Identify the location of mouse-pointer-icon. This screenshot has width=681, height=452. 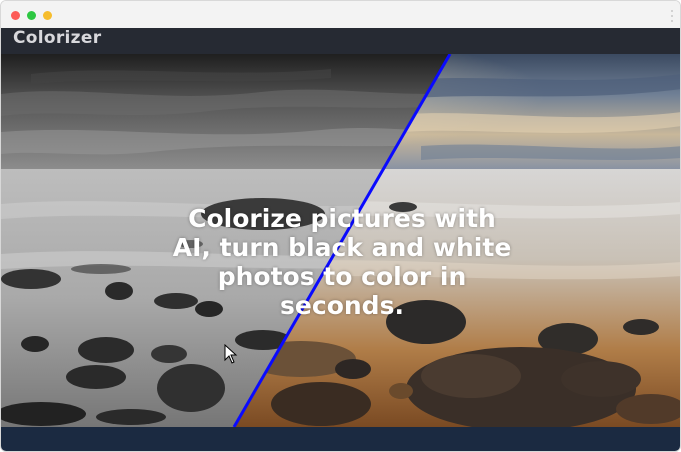
(231, 354).